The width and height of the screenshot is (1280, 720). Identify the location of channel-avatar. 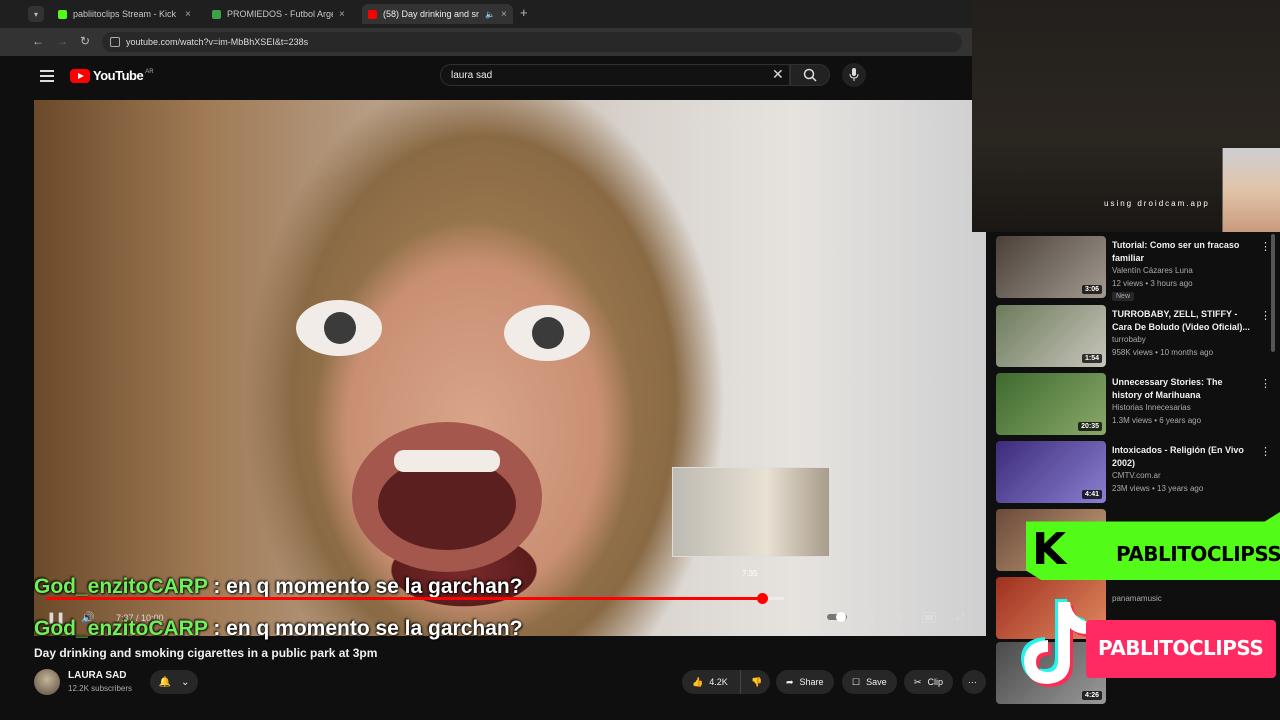
(47, 682).